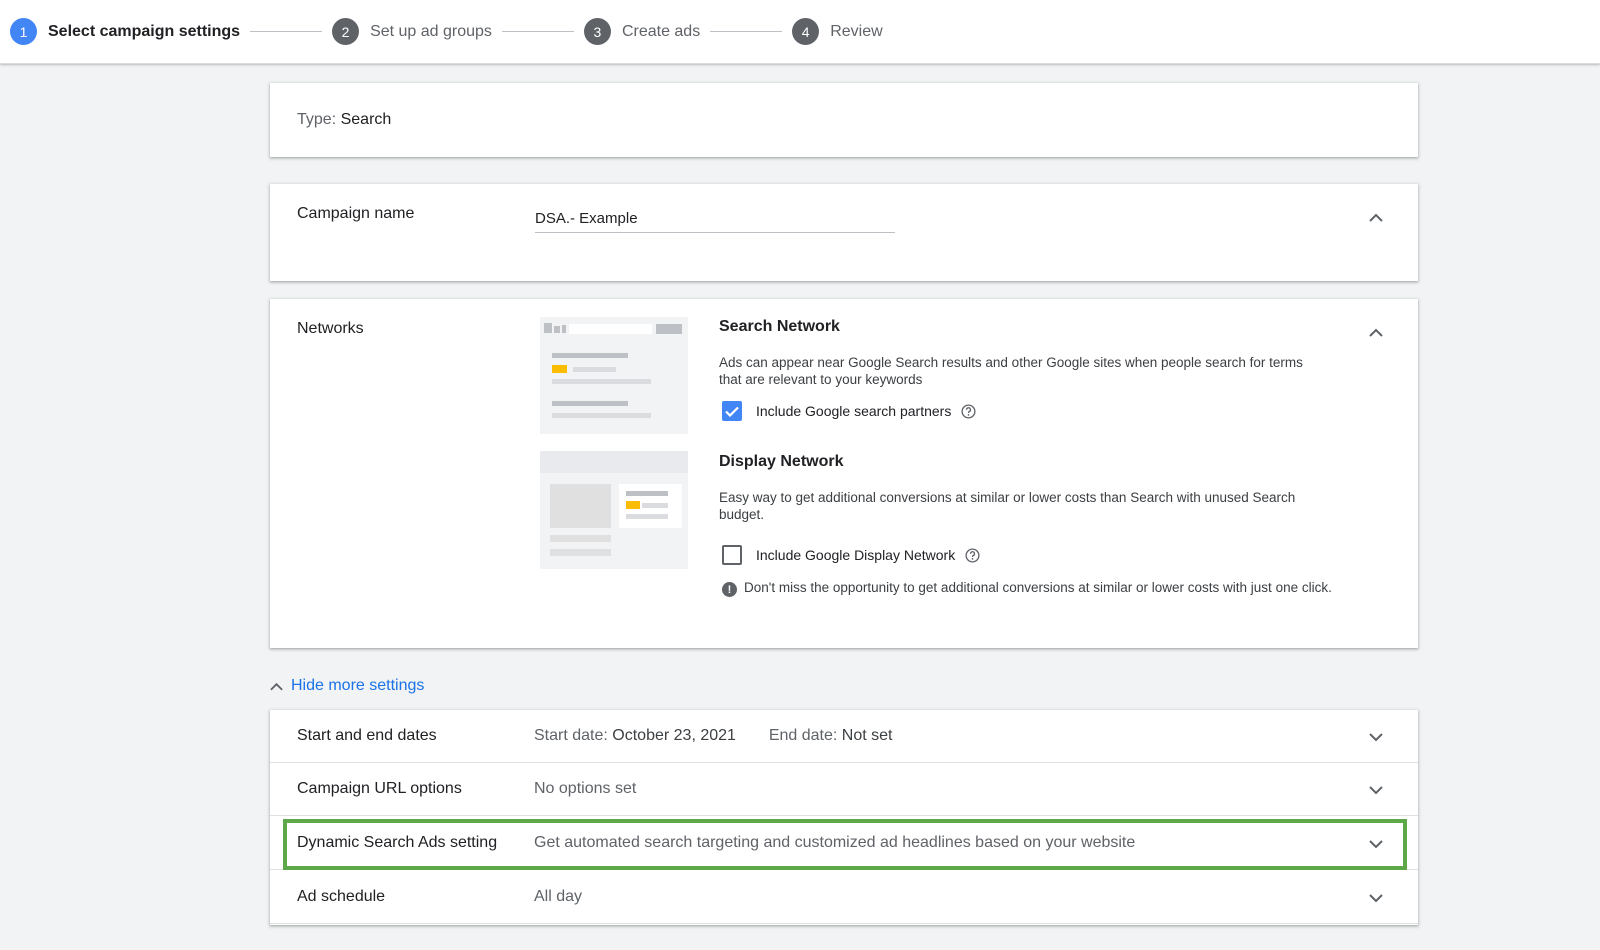 The height and width of the screenshot is (950, 1600). I want to click on hide-more-settings-link: Hide more settings, so click(347, 686).